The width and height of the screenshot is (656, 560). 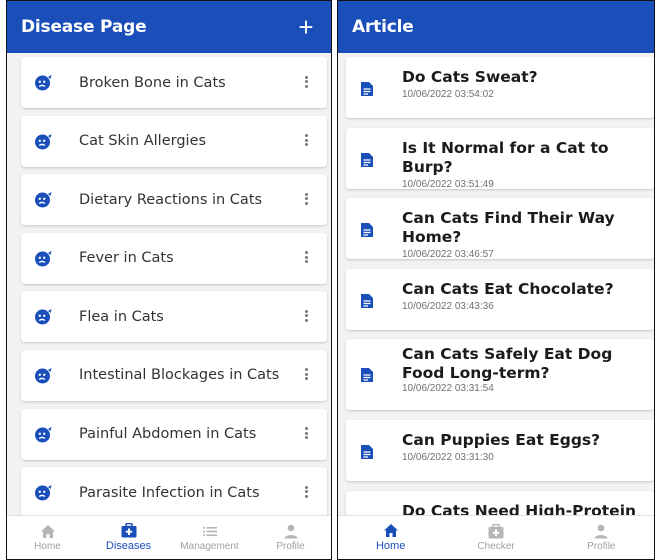 I want to click on disease-list-item: Fever in Cats, so click(x=174, y=258).